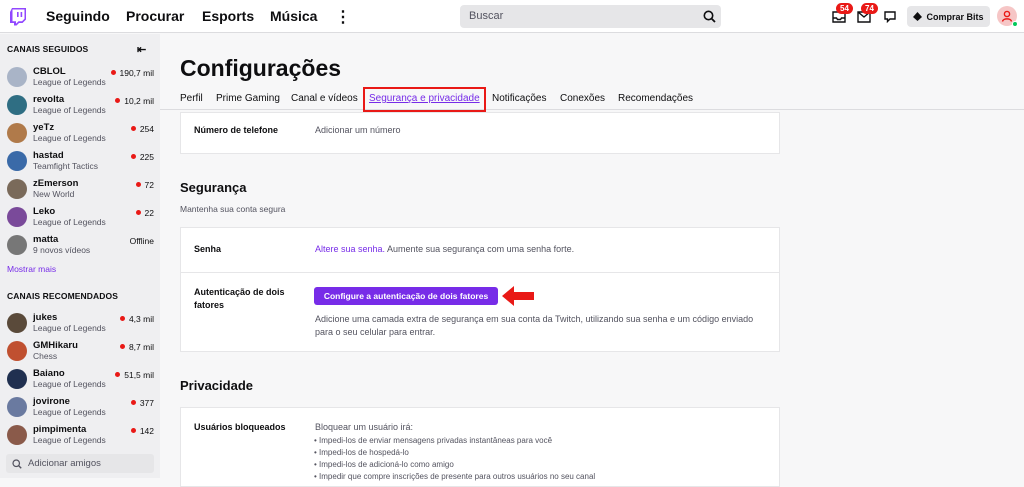 This screenshot has height=487, width=1024. What do you see at coordinates (139, 375) in the screenshot?
I see `viewer-count: 51,5 mil` at bounding box center [139, 375].